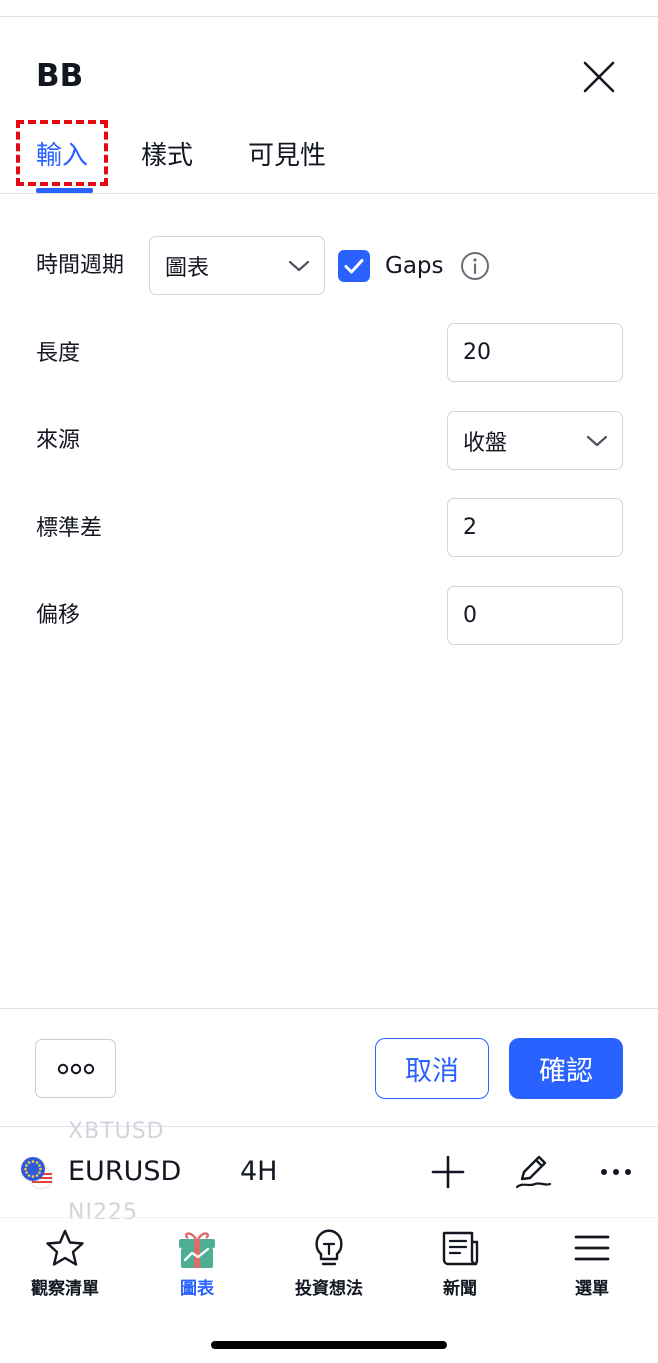  Describe the element at coordinates (58, 615) in the screenshot. I see `offset-label: 偏移` at that location.